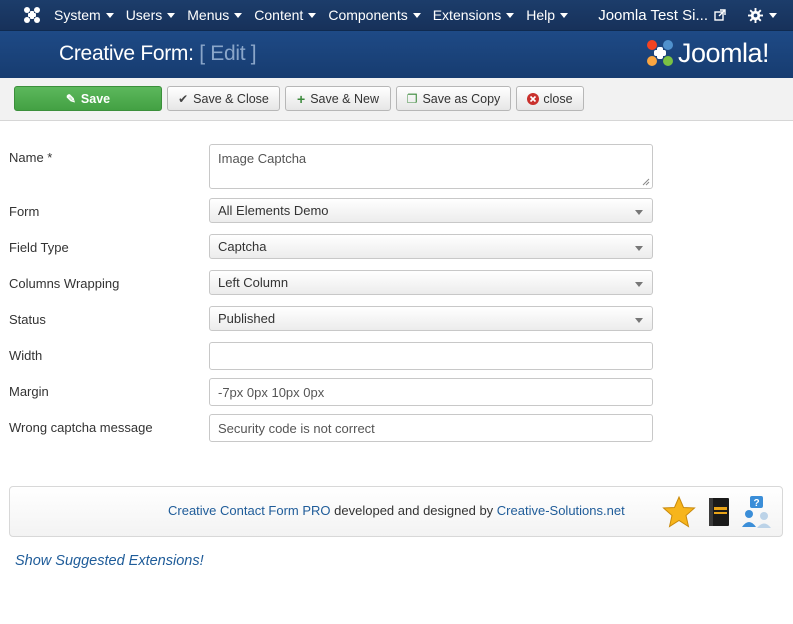 The image size is (793, 624). I want to click on close-circle-icon, so click(533, 98).